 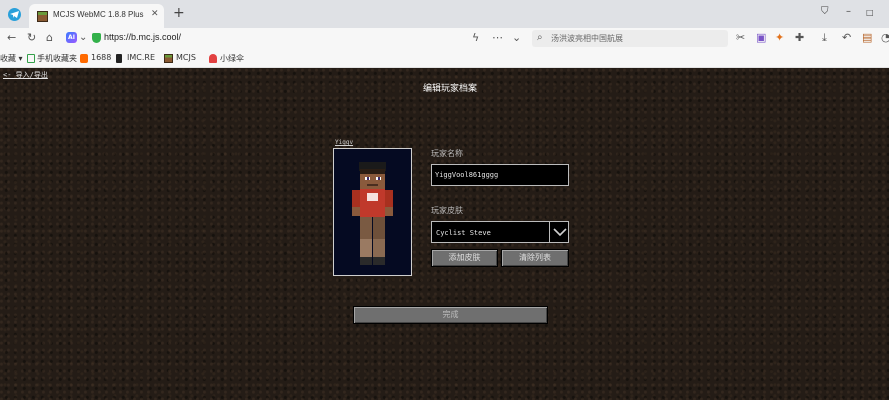 What do you see at coordinates (559, 232) in the screenshot?
I see `chevron-down-icon` at bounding box center [559, 232].